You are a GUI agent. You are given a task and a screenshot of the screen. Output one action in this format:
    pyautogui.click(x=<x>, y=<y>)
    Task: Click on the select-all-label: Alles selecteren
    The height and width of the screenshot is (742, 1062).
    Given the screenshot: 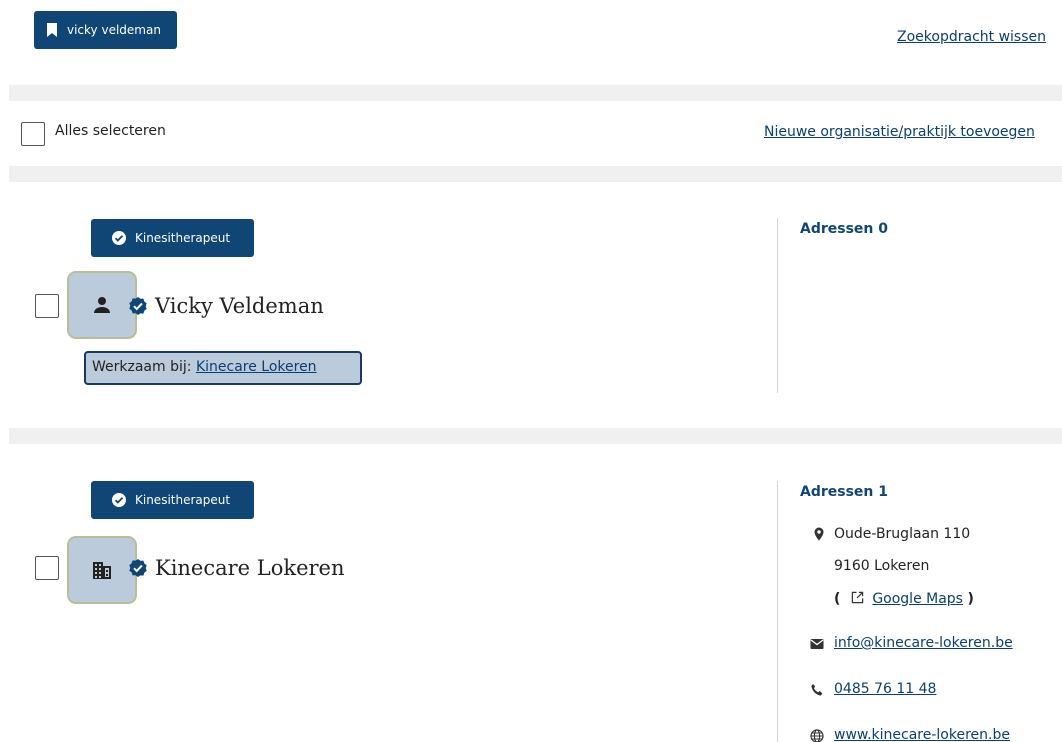 What is the action you would take?
    pyautogui.click(x=110, y=131)
    